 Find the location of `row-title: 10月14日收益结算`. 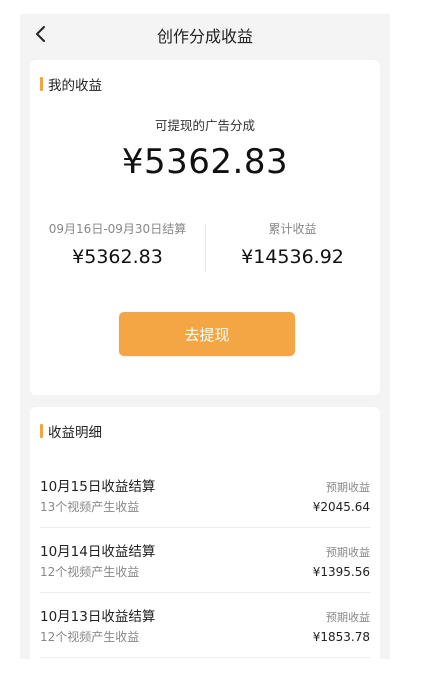

row-title: 10月14日收益结算 is located at coordinates (98, 552).